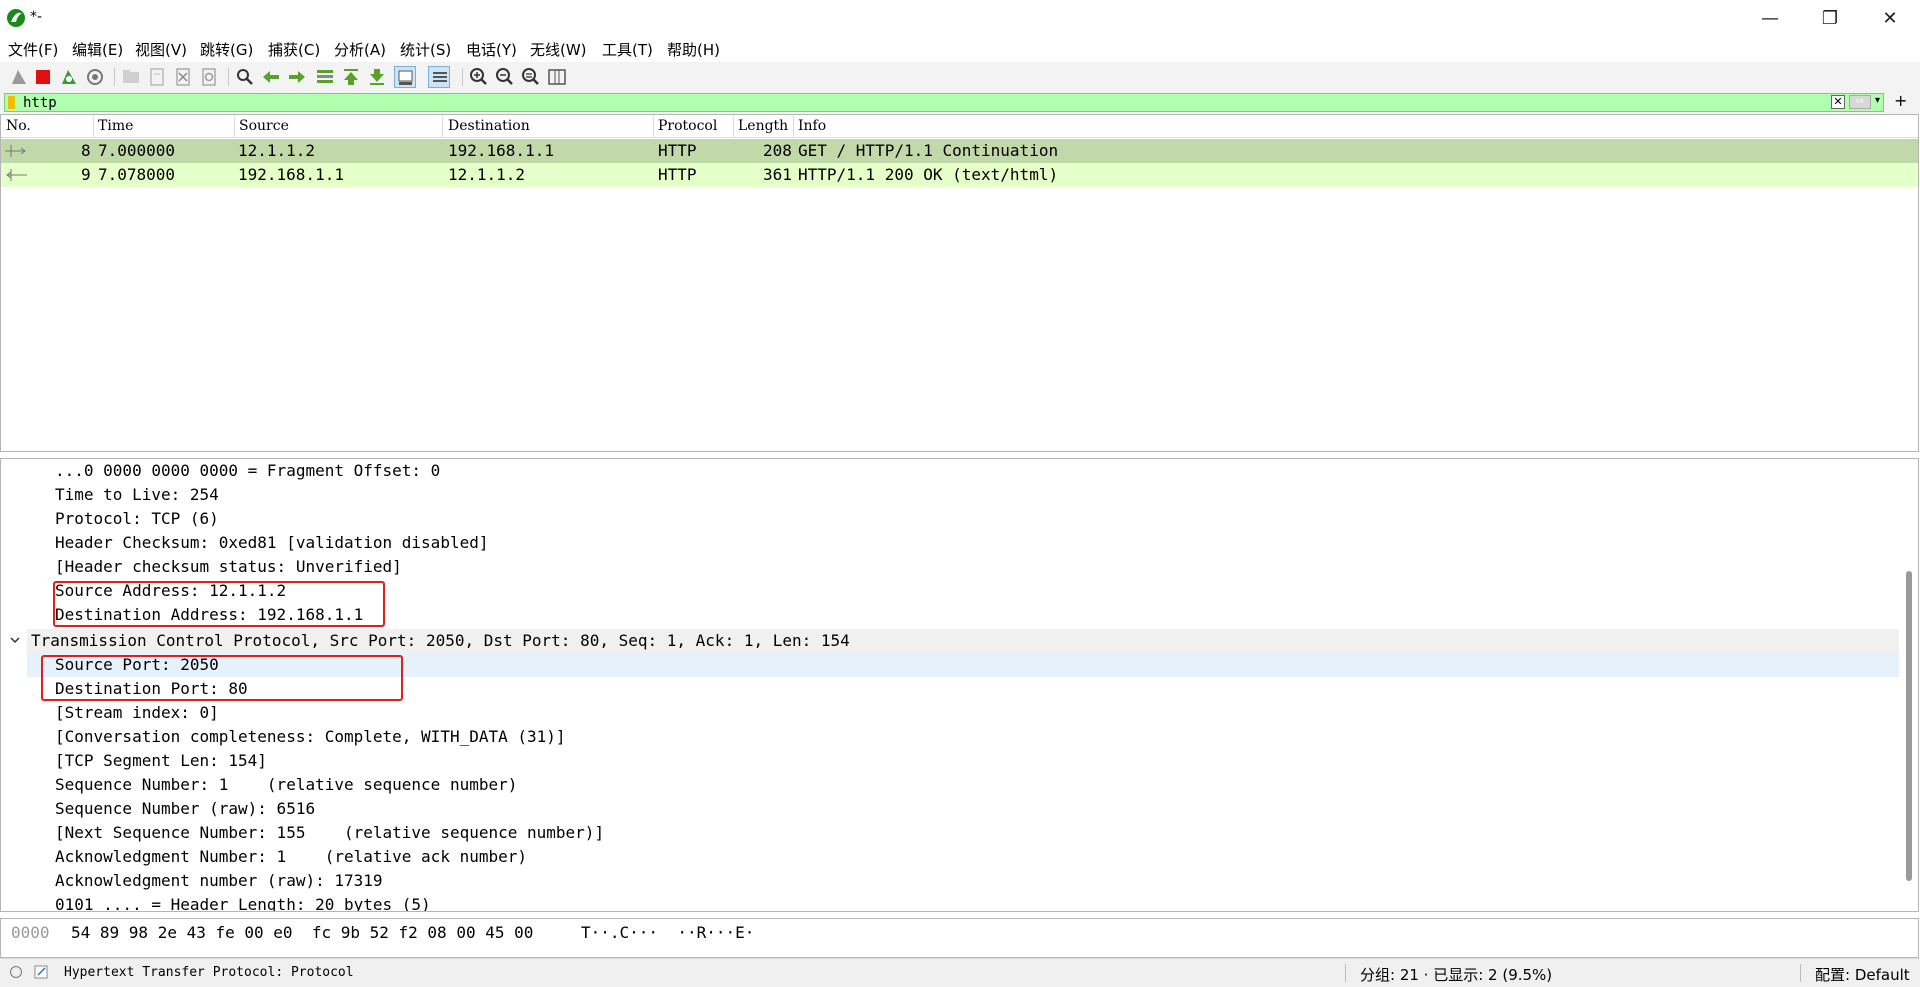  I want to click on detail-segment-len: [TCP Segment Len: 154], so click(161, 761).